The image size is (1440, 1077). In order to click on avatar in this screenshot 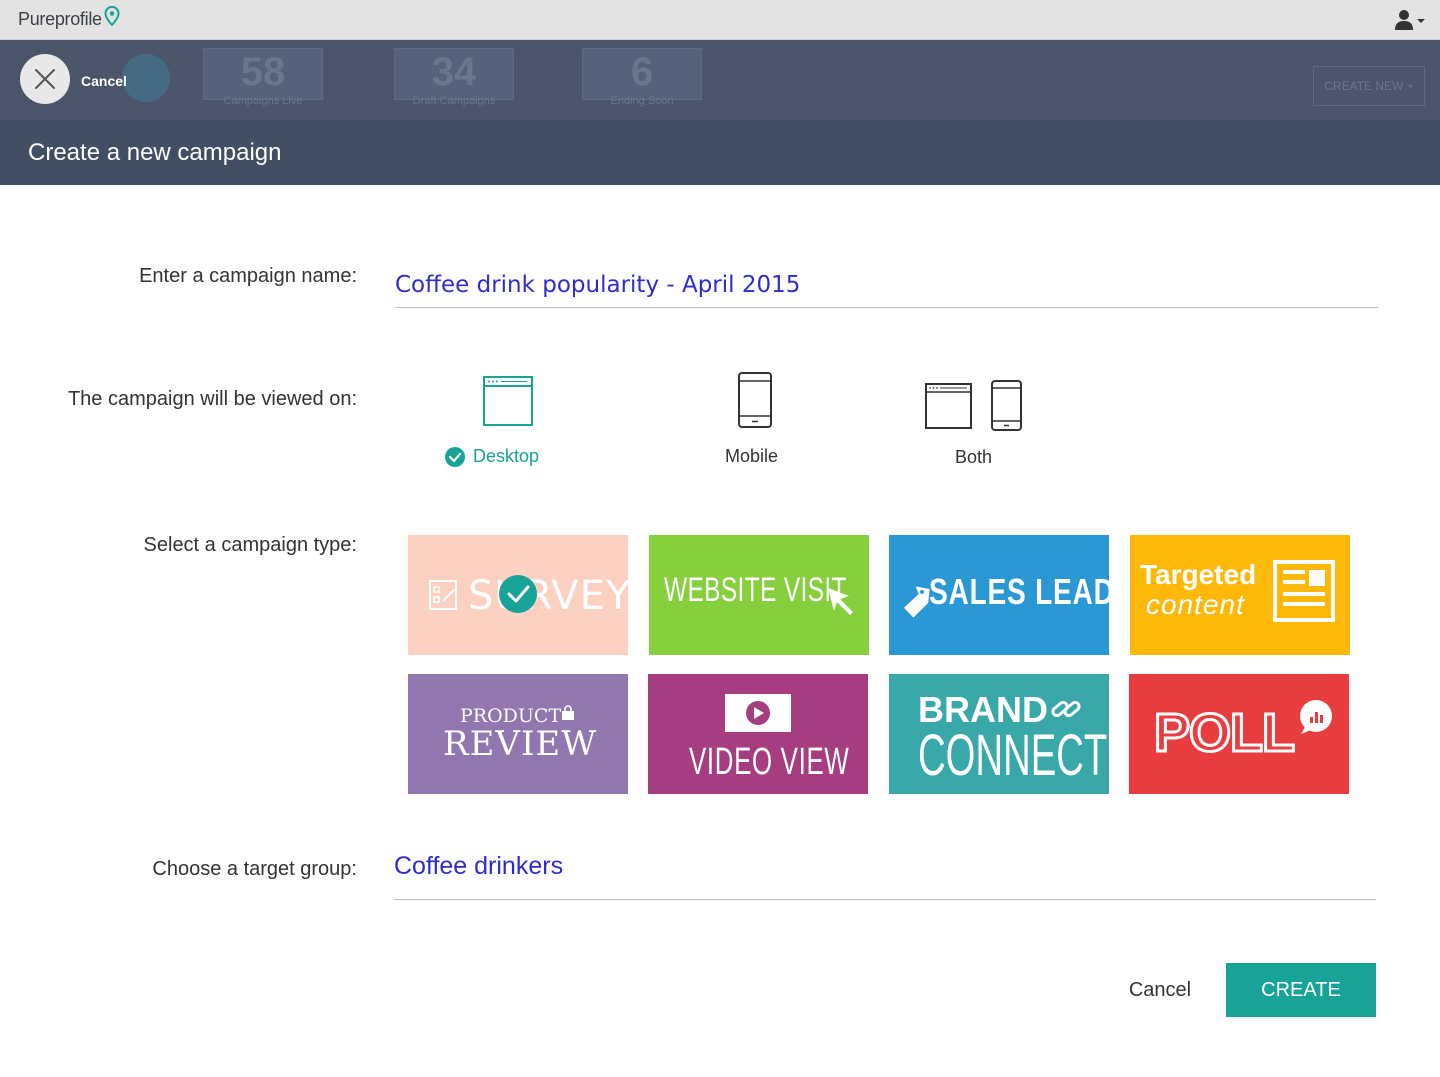, I will do `click(146, 78)`.